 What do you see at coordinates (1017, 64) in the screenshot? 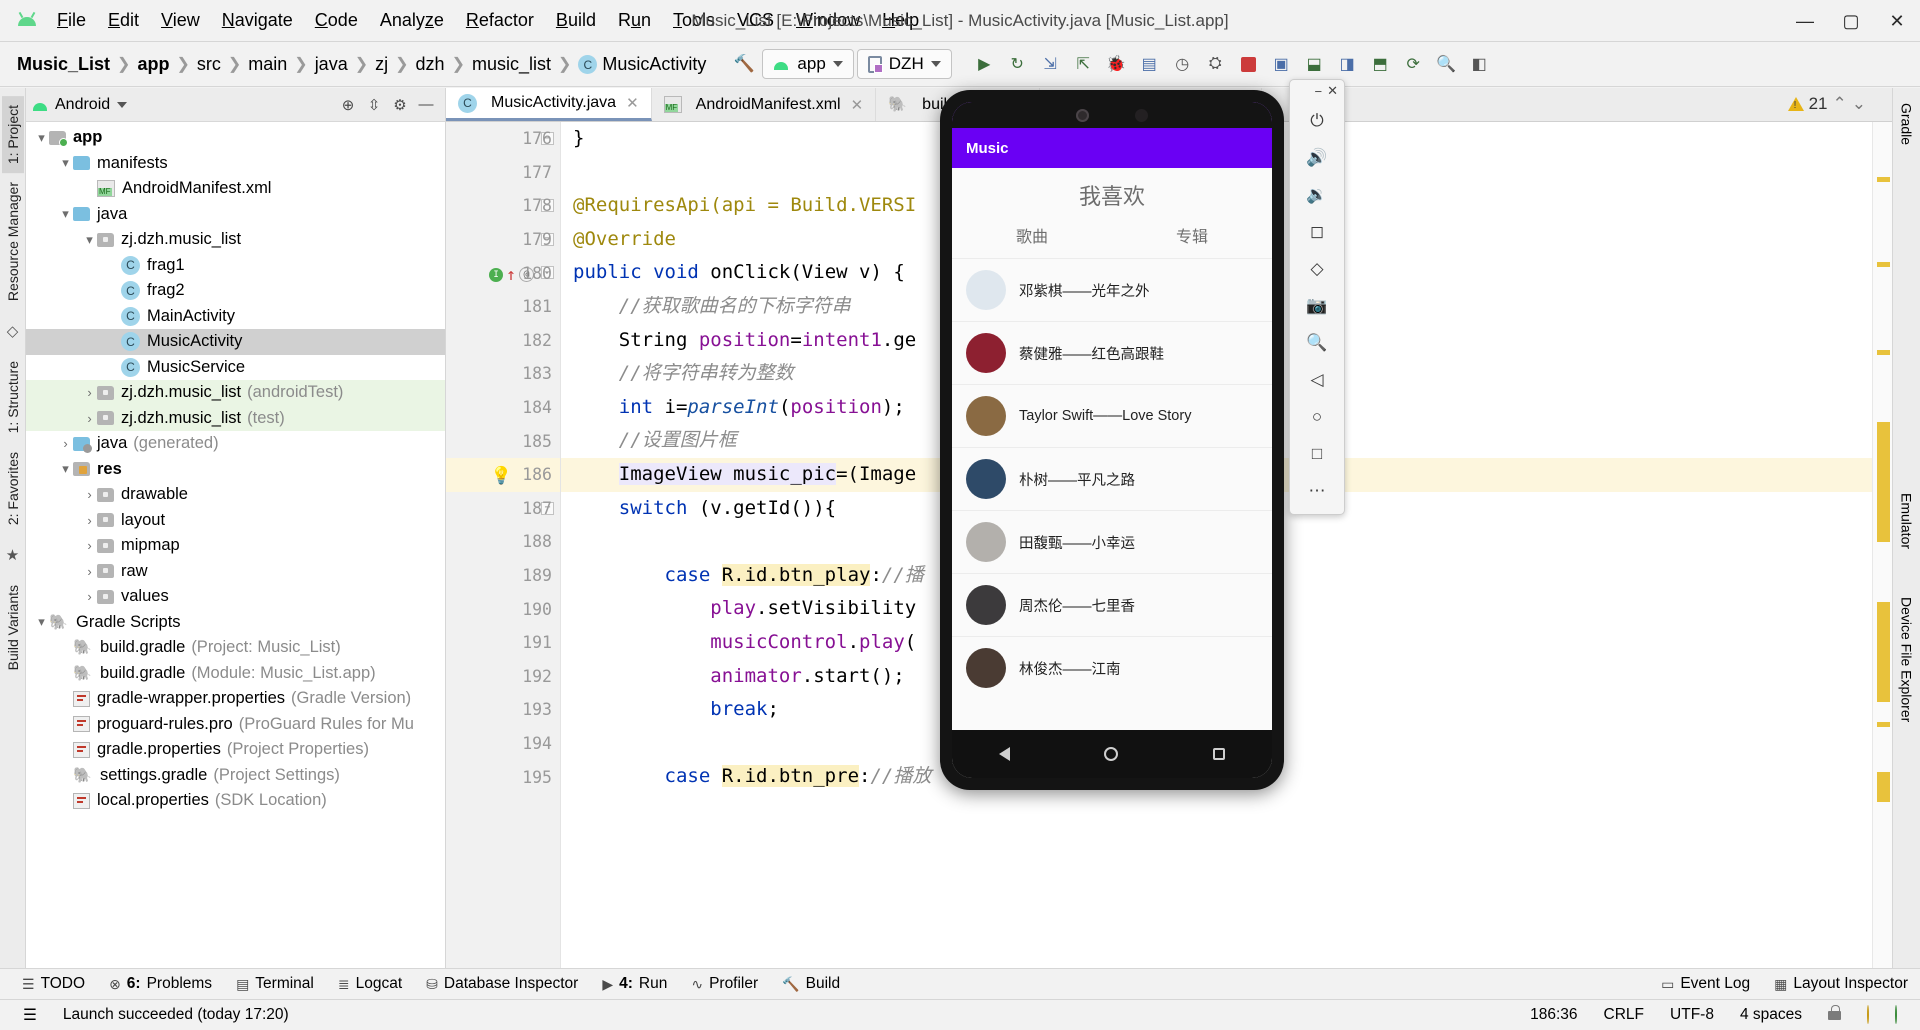
I see `debug-button: ↻` at bounding box center [1017, 64].